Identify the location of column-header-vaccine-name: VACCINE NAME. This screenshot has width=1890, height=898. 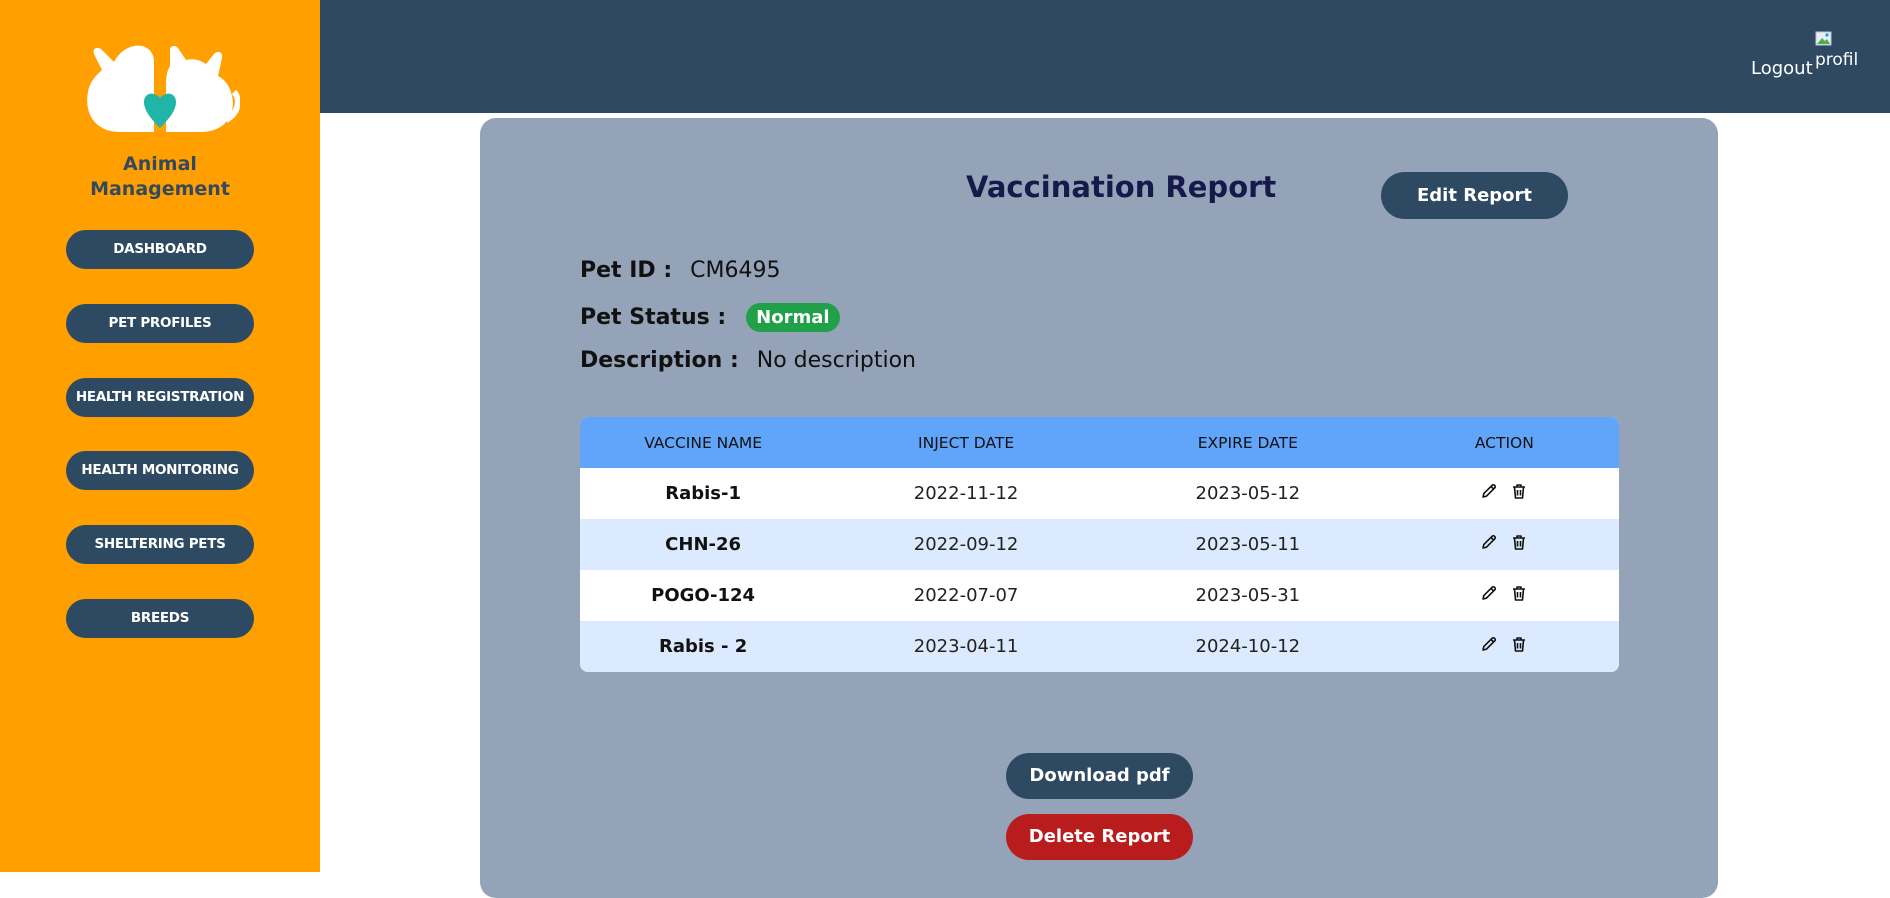
(703, 442).